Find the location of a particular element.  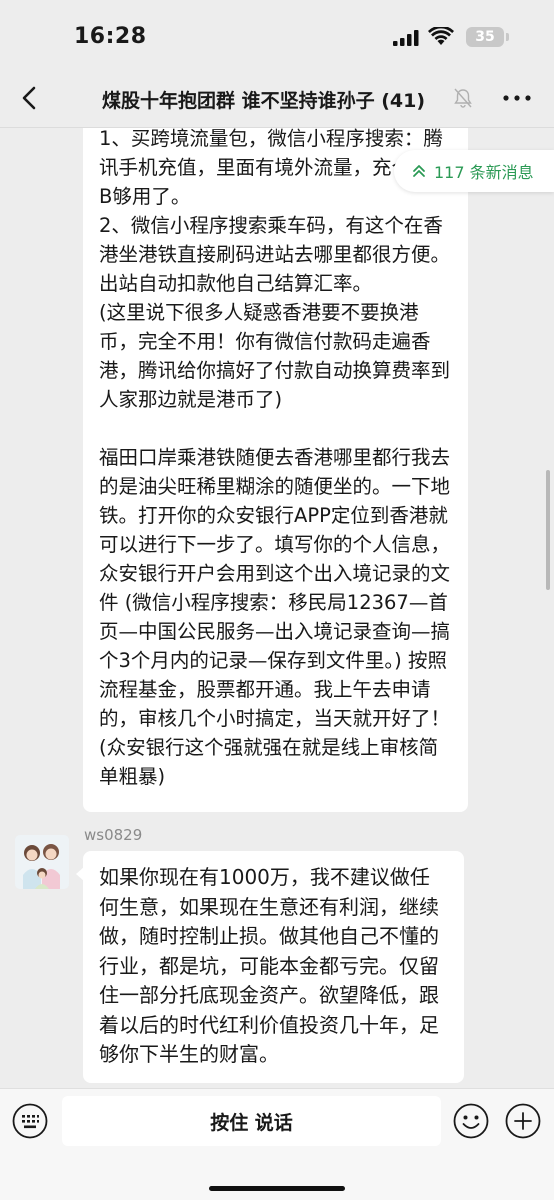

sender-avatar is located at coordinates (42, 862).